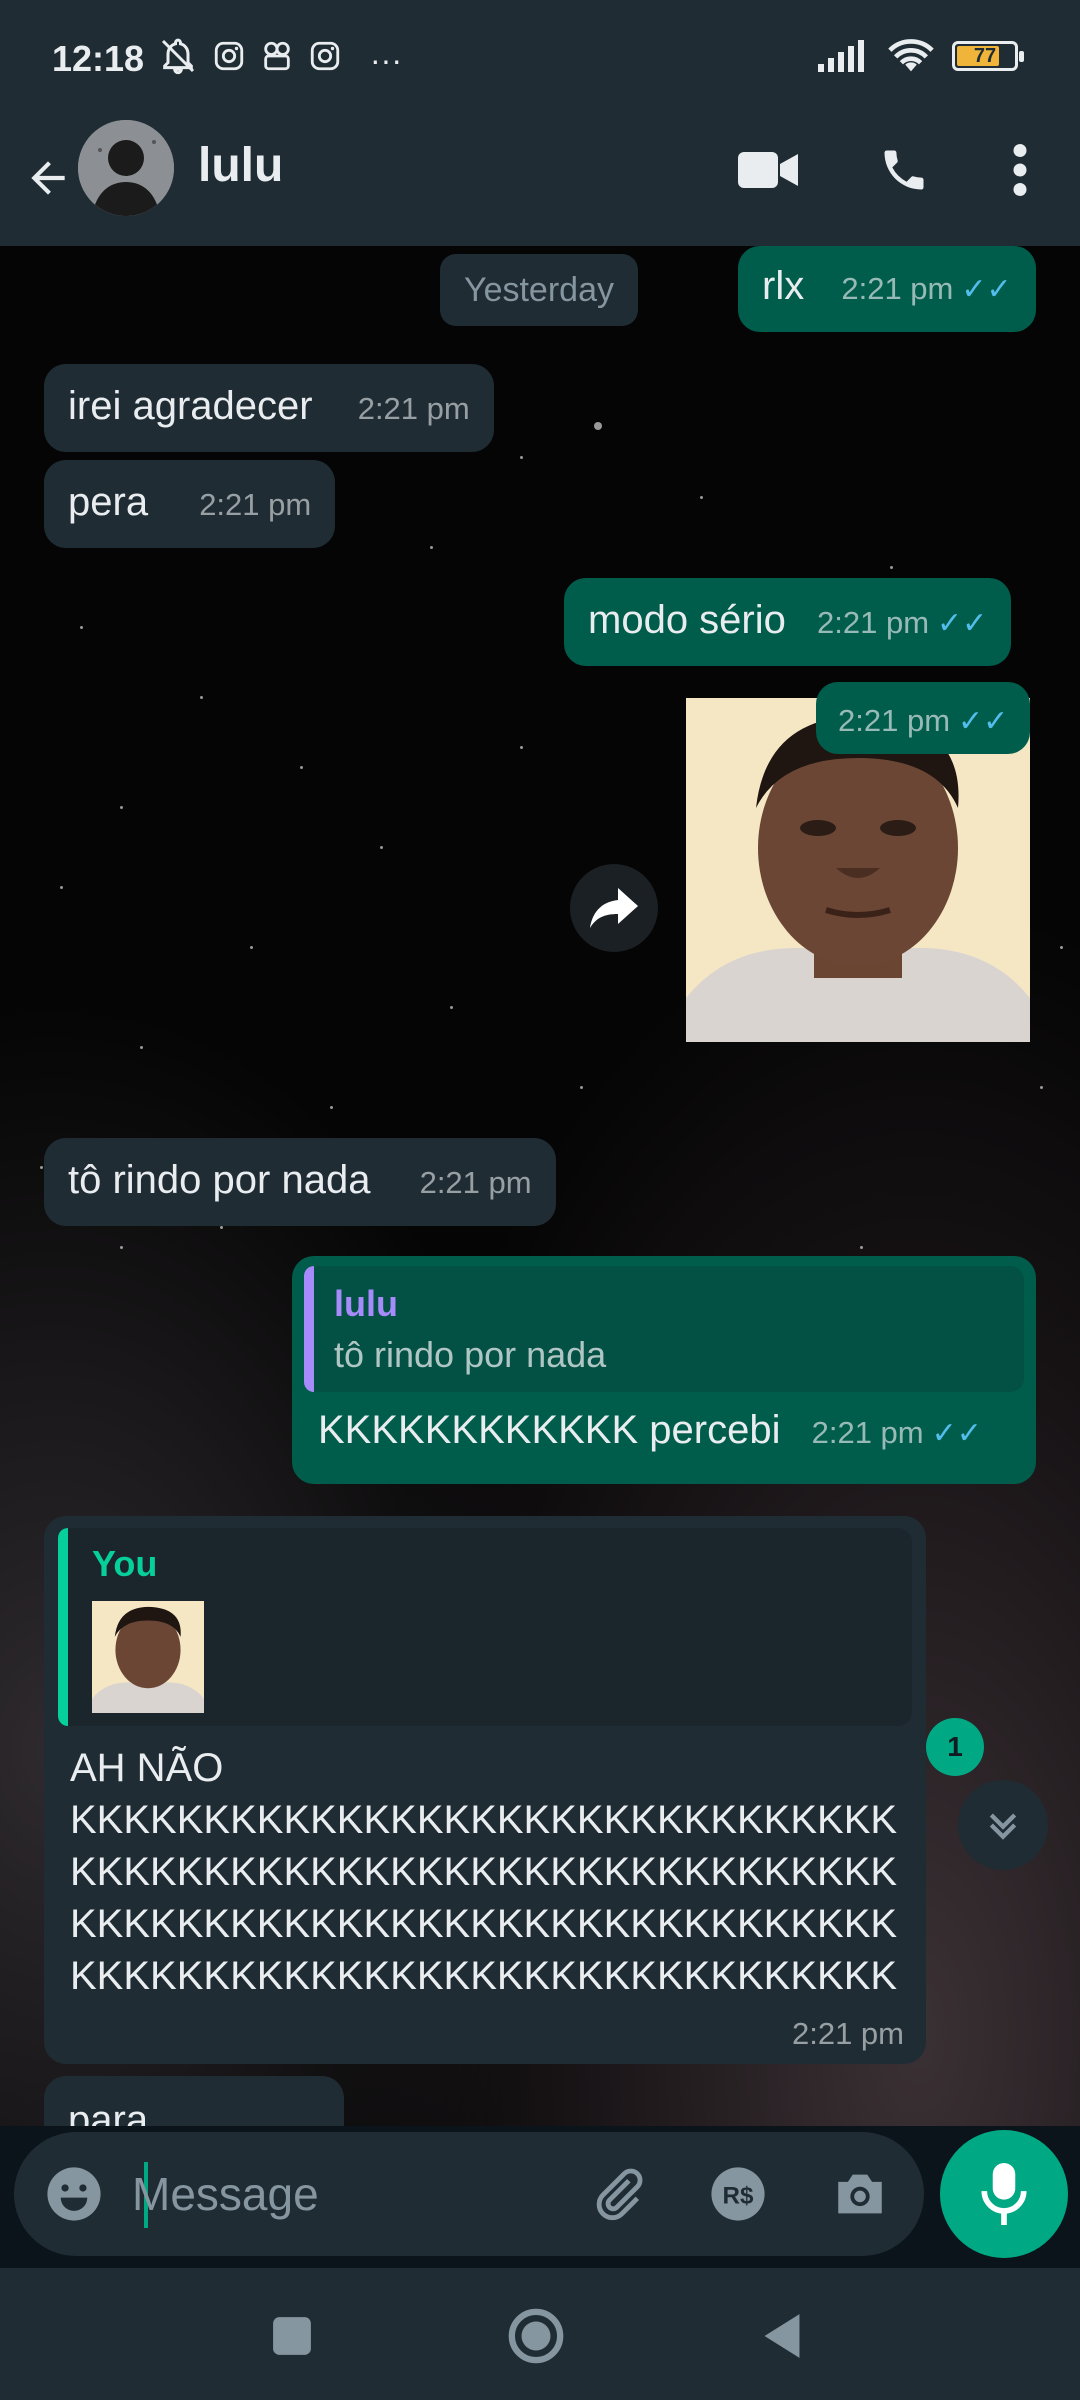 The image size is (1080, 2400). I want to click on message-text: pera, so click(108, 502).